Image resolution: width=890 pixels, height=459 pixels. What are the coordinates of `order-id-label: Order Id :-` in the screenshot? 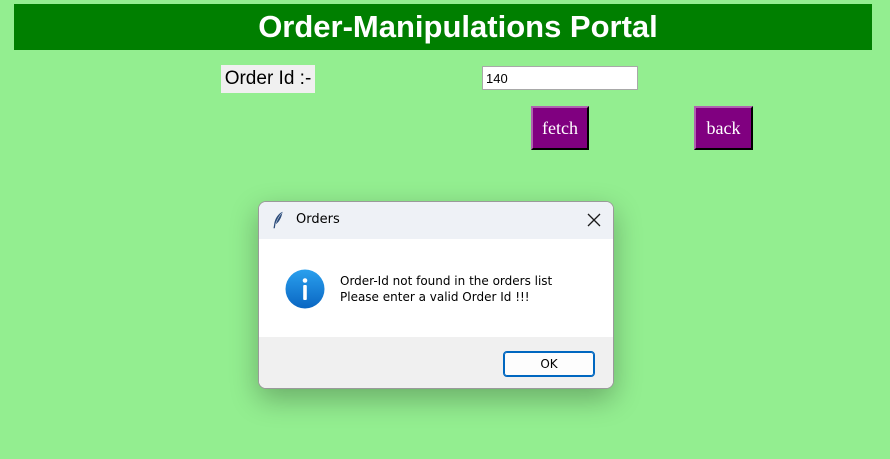 It's located at (268, 79).